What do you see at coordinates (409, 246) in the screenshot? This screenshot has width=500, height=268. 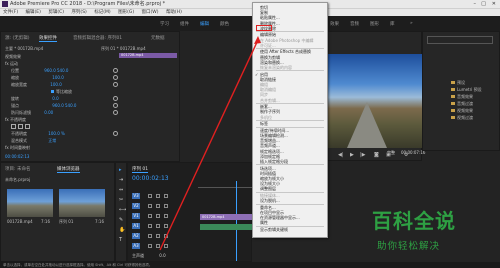 I see `watermark-subtitle: 助你轻松解决` at bounding box center [409, 246].